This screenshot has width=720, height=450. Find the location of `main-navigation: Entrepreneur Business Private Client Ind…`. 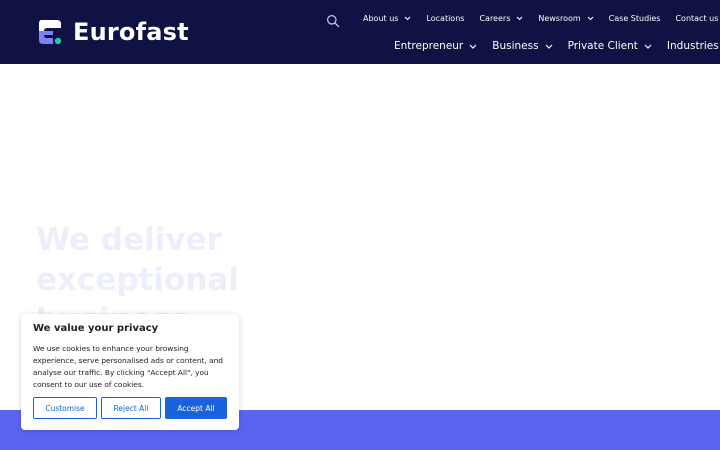

main-navigation: Entrepreneur Business Private Client Ind… is located at coordinates (557, 46).